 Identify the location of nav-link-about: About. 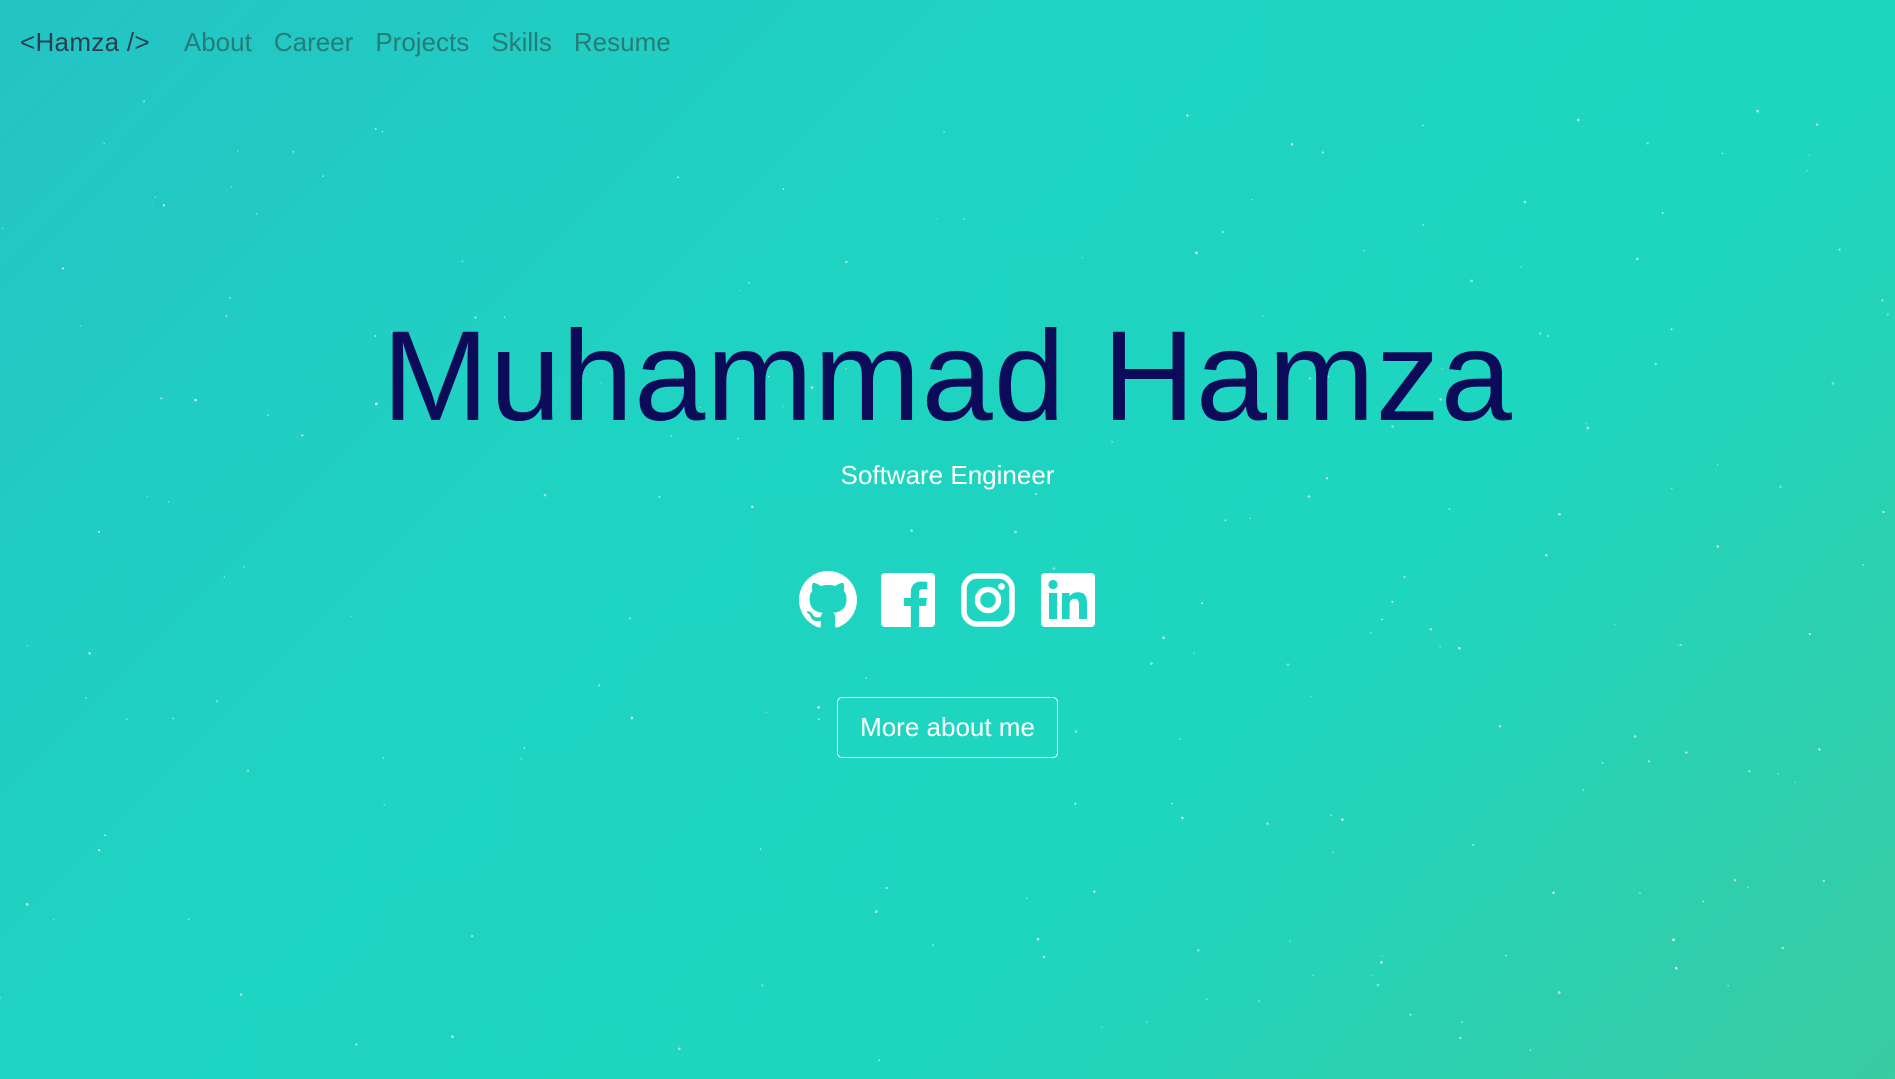
(218, 42).